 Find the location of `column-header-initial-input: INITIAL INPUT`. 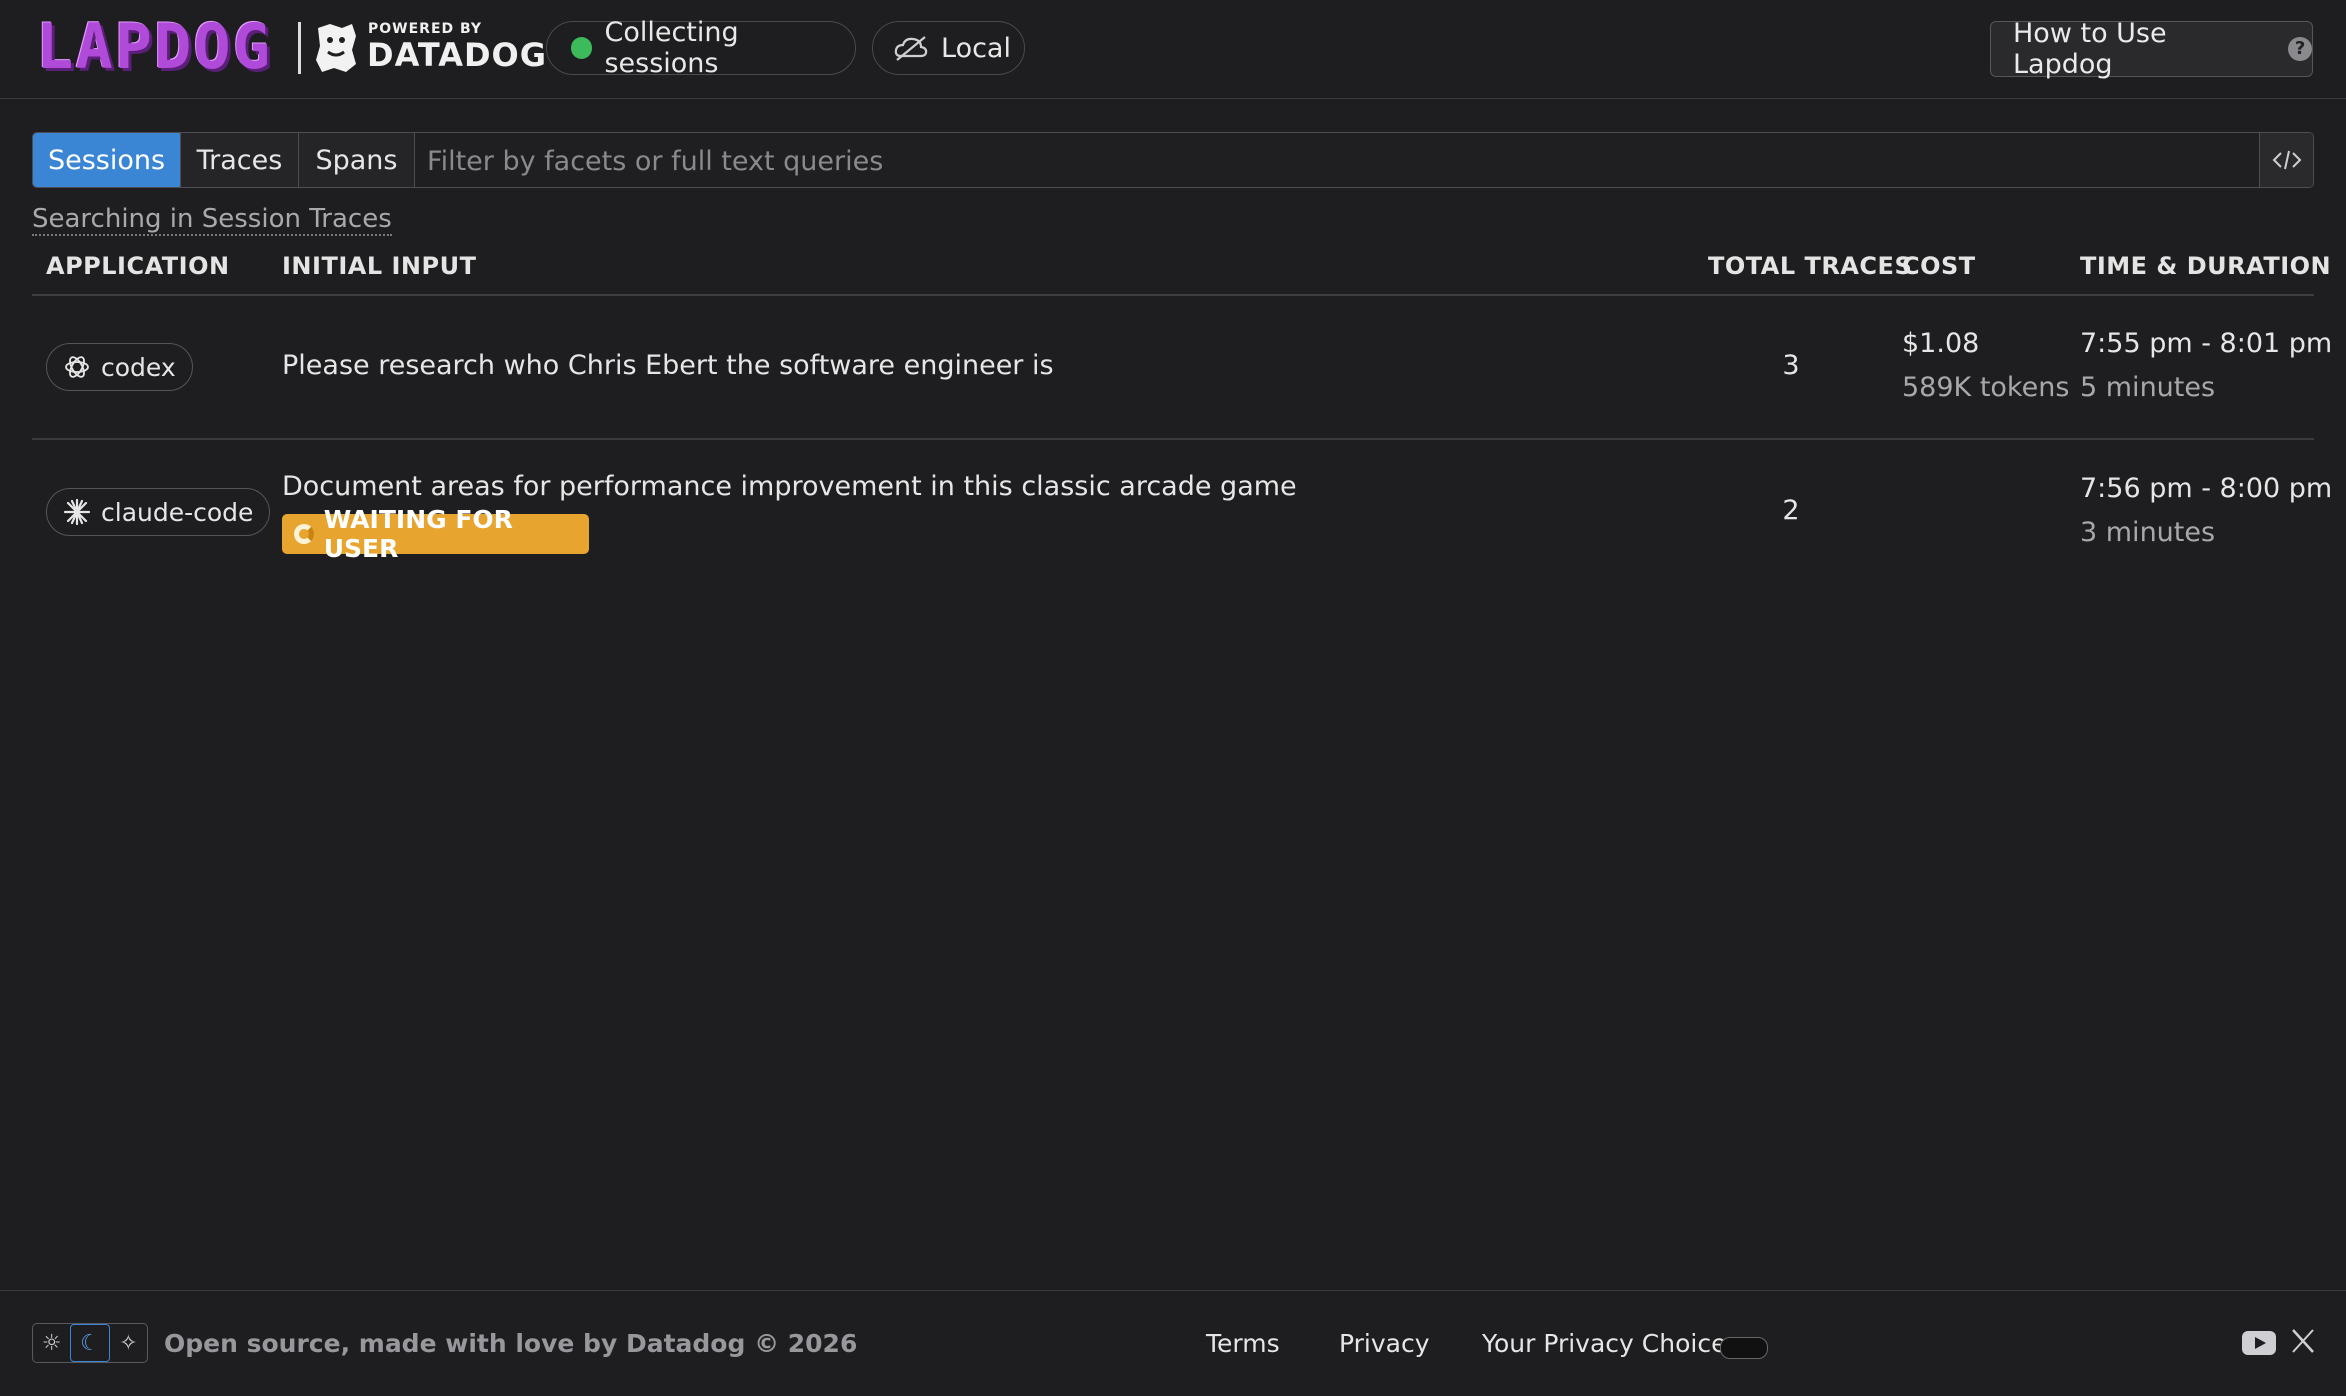

column-header-initial-input: INITIAL INPUT is located at coordinates (379, 266).